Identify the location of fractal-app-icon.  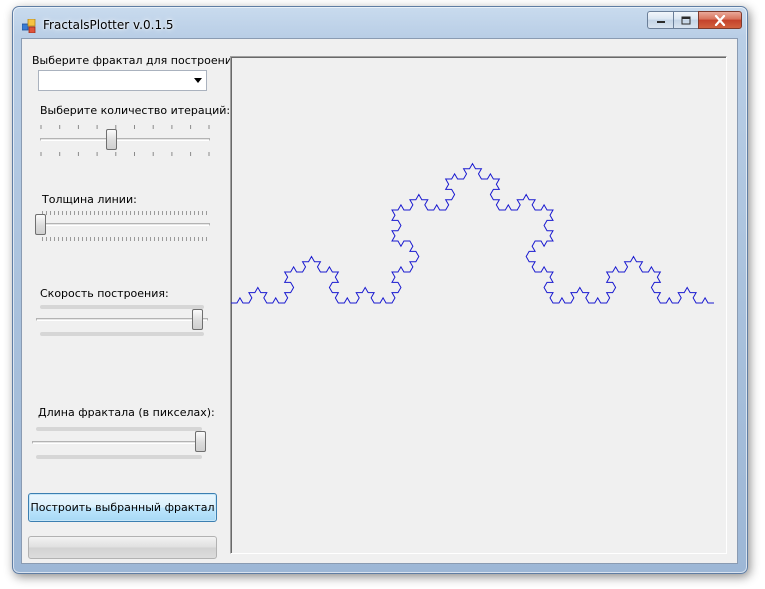
(29, 26).